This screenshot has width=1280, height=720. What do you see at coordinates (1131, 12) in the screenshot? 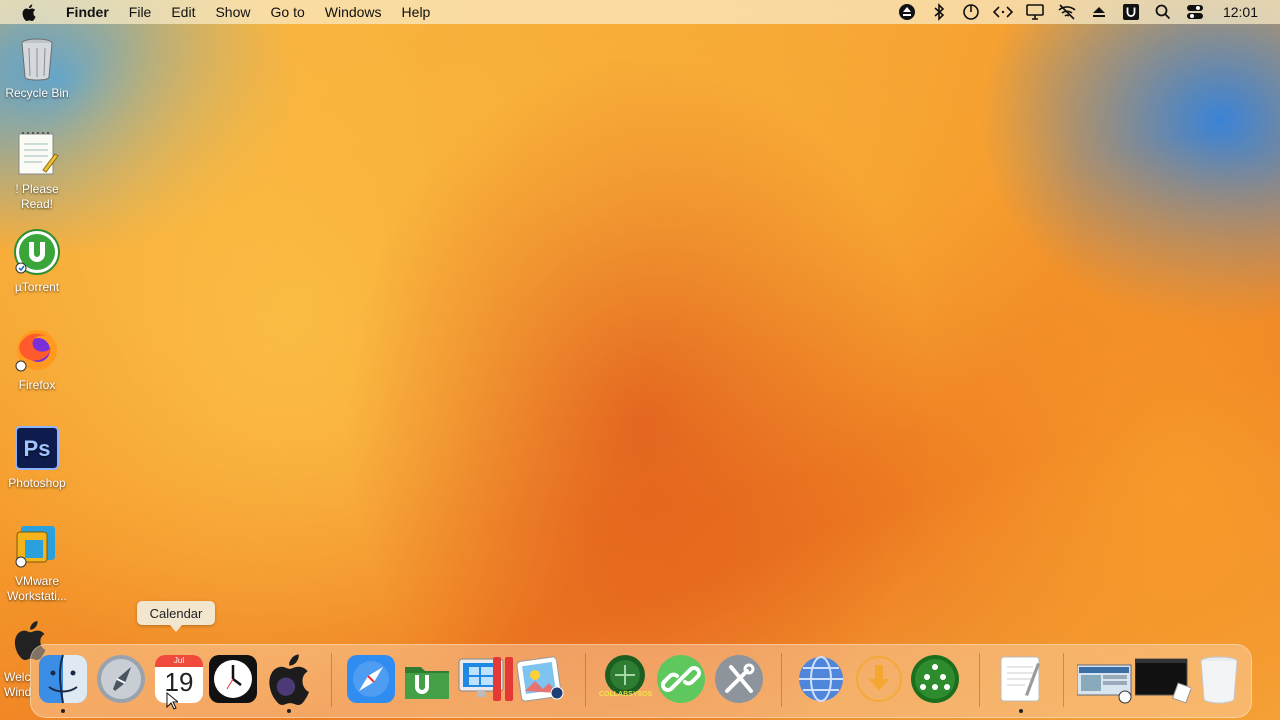
I see `u-icon` at bounding box center [1131, 12].